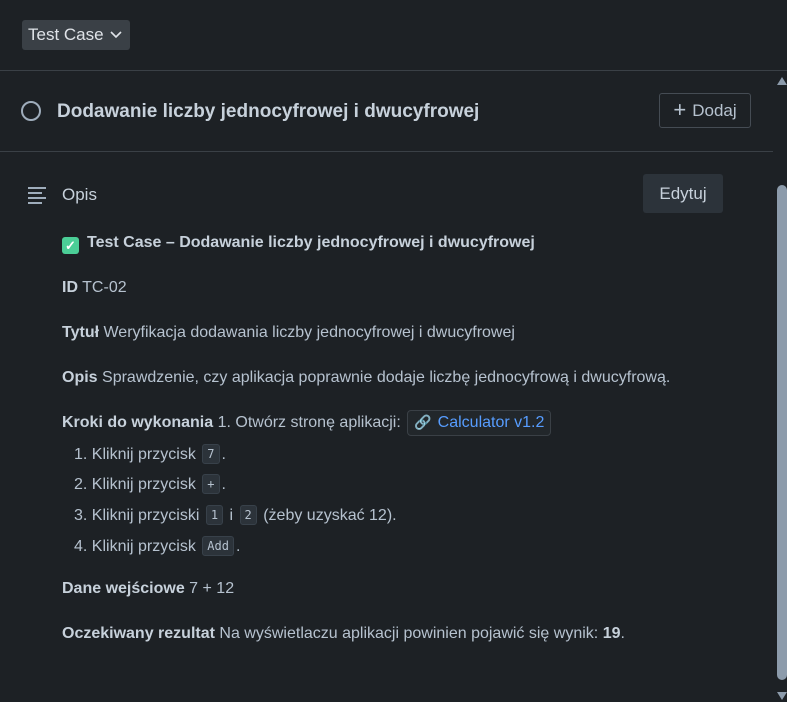 Image resolution: width=787 pixels, height=702 pixels. I want to click on key-plus: +, so click(211, 484).